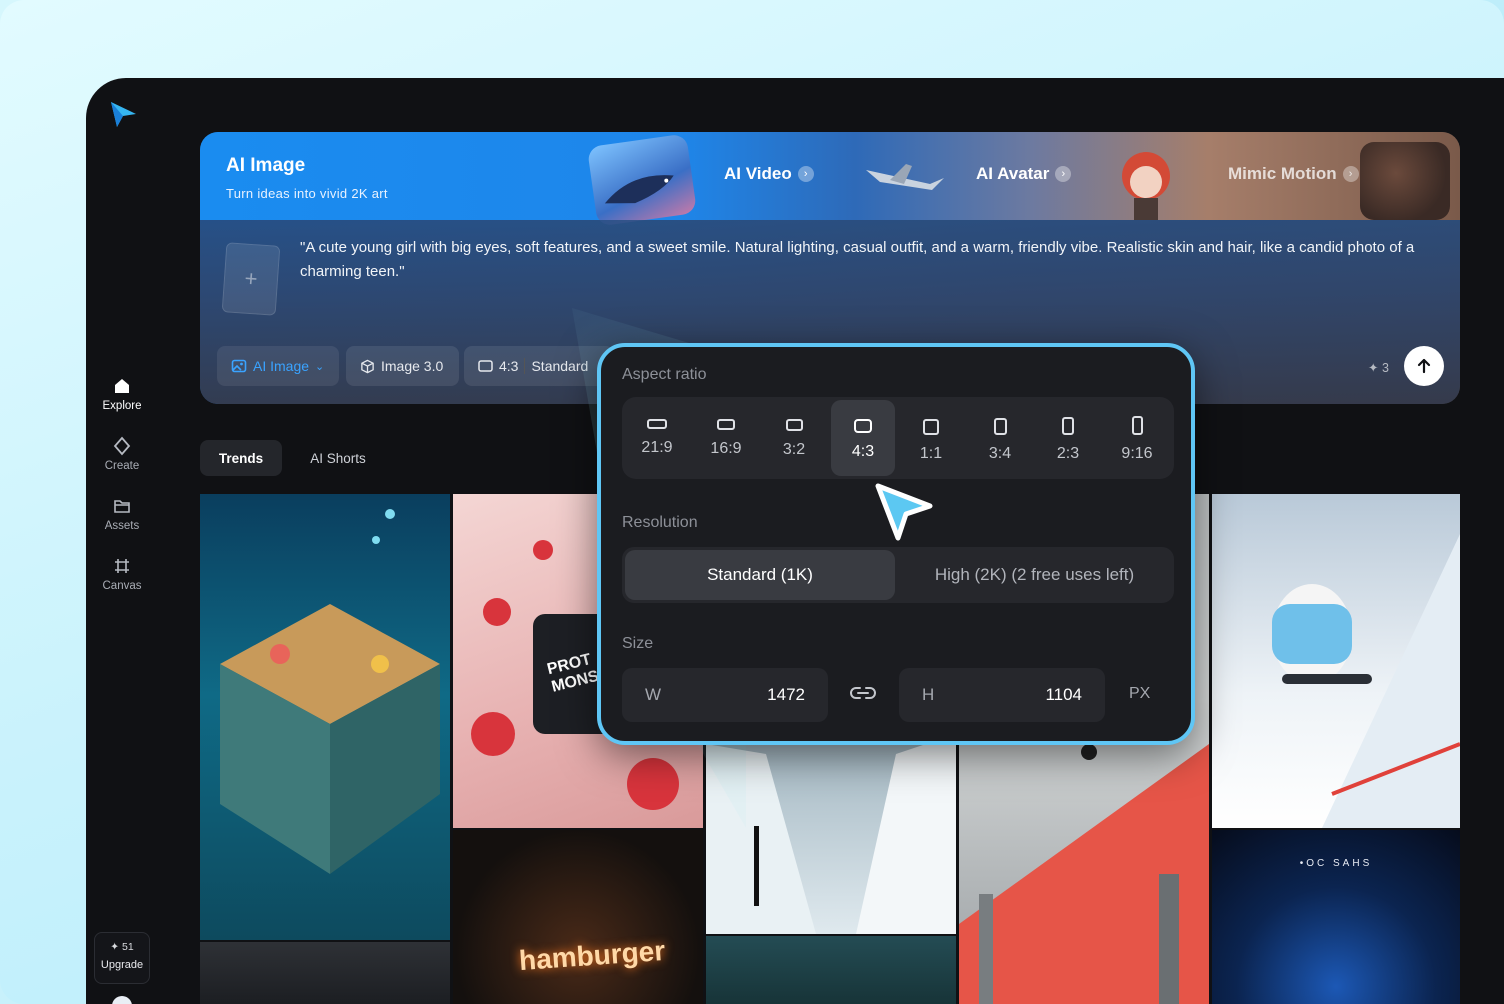 Image resolution: width=1504 pixels, height=1004 pixels. What do you see at coordinates (122, 586) in the screenshot?
I see `sidebar-item-label: Canvas` at bounding box center [122, 586].